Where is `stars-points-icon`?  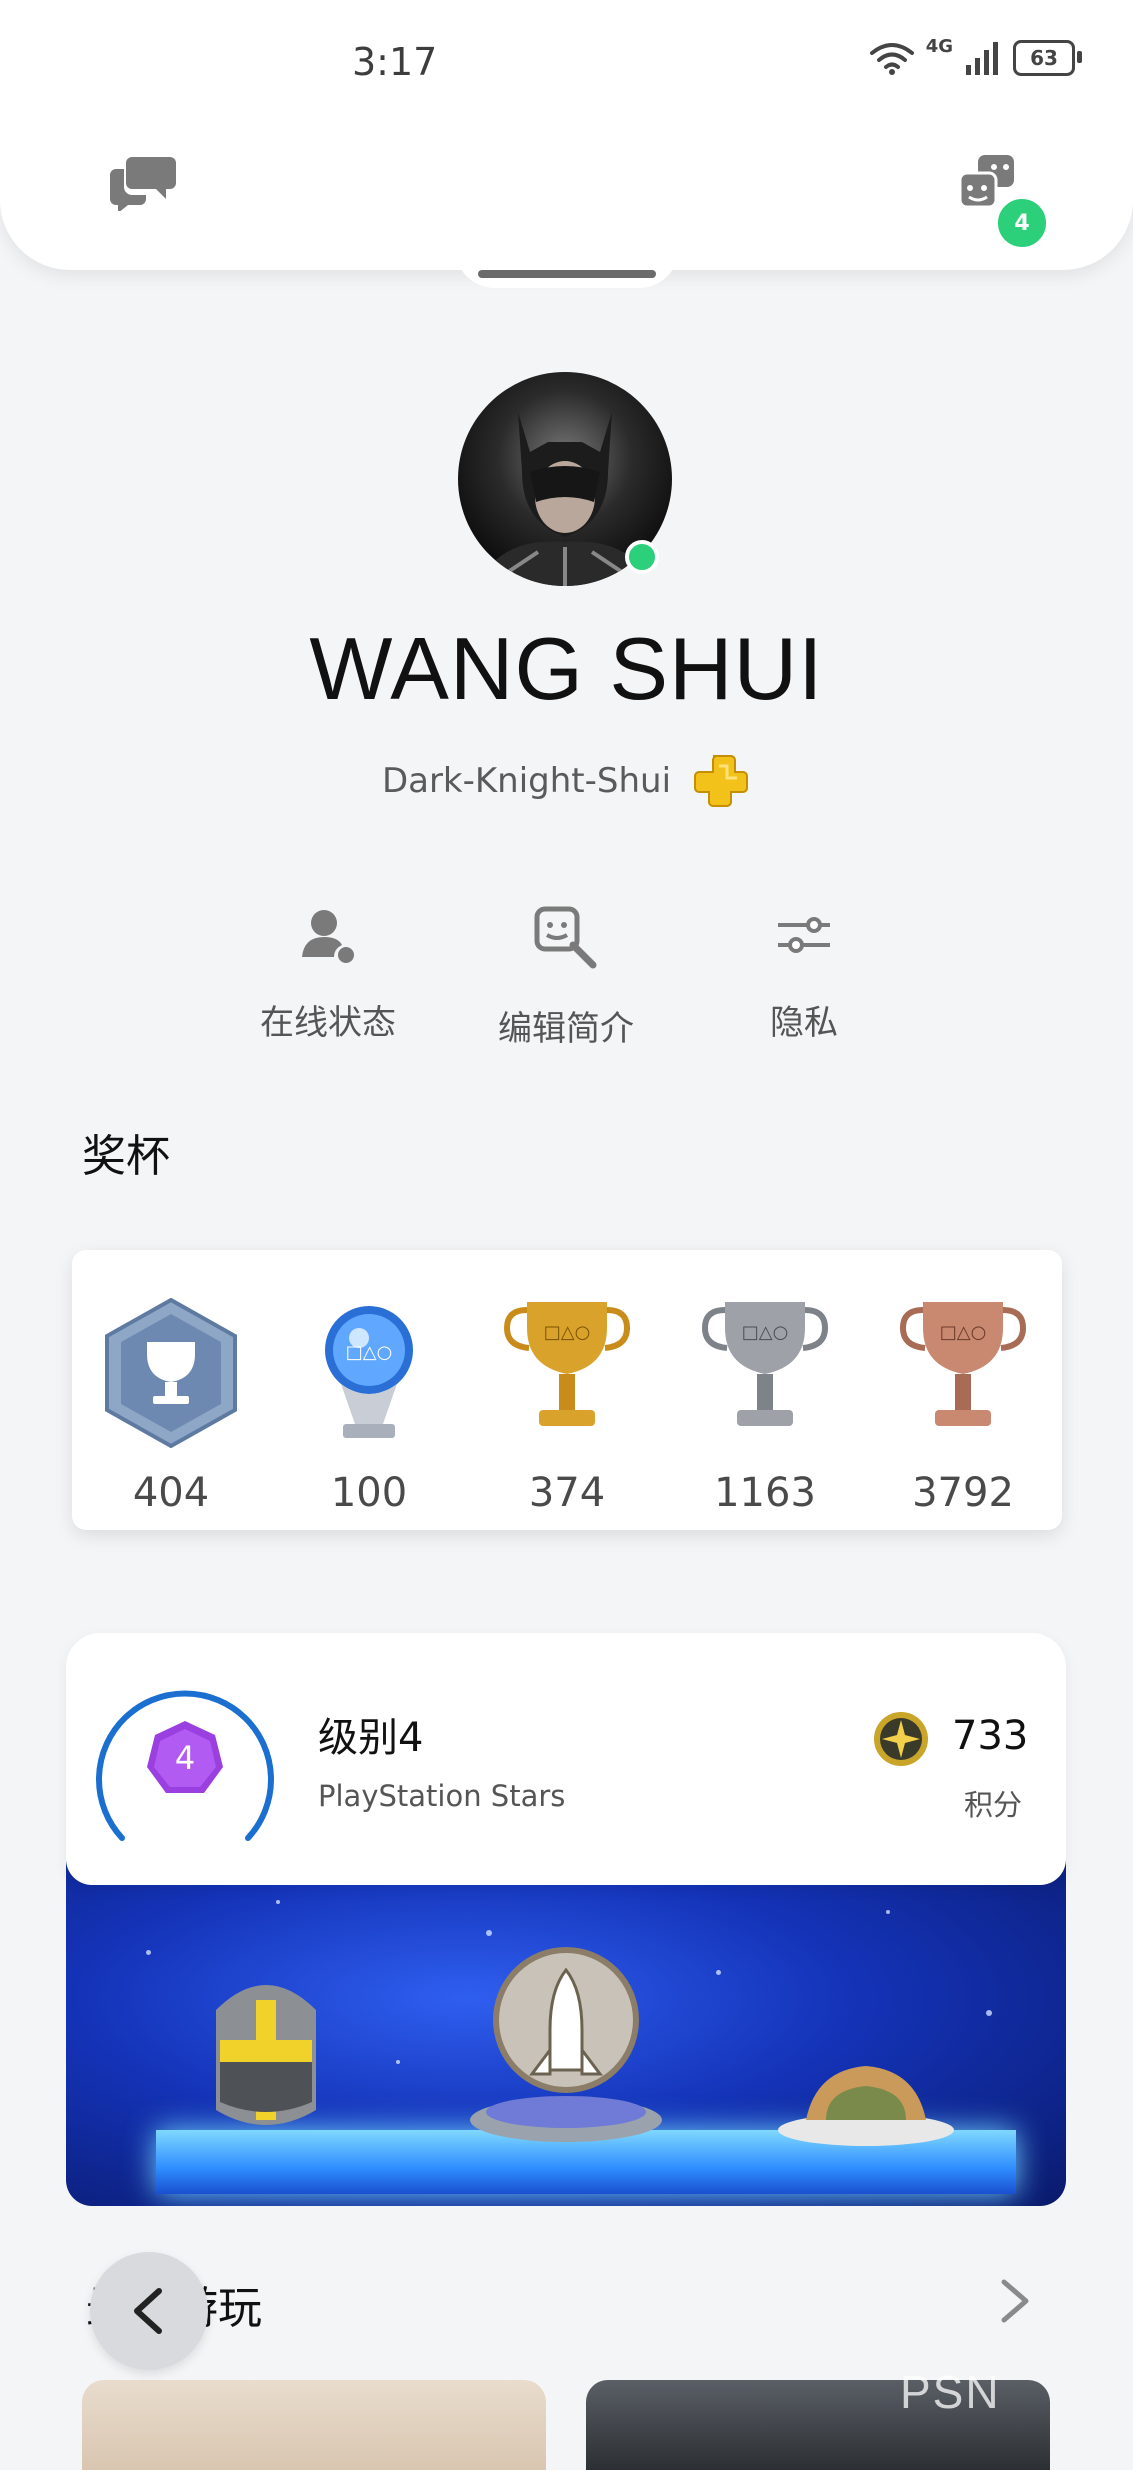 stars-points-icon is located at coordinates (901, 1739).